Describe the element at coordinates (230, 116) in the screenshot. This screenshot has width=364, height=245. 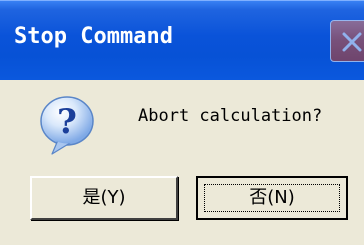
I see `dialog-message: Abort calculation?` at that location.